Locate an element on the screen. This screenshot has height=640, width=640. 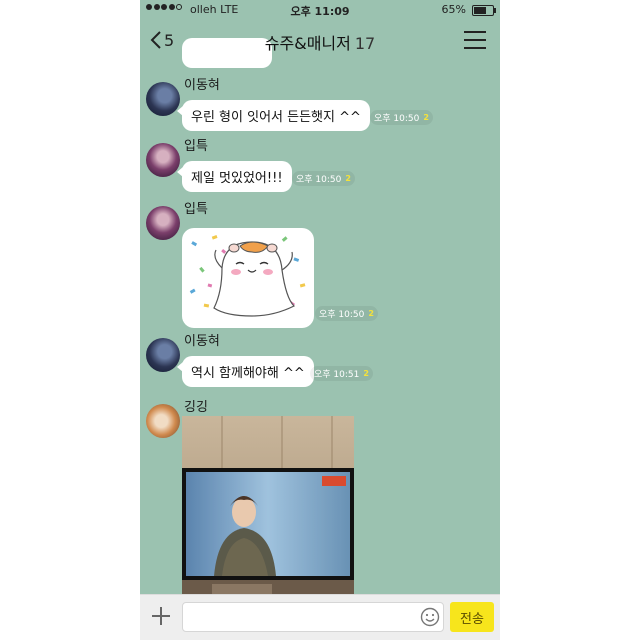
smiley-icon is located at coordinates (430, 617).